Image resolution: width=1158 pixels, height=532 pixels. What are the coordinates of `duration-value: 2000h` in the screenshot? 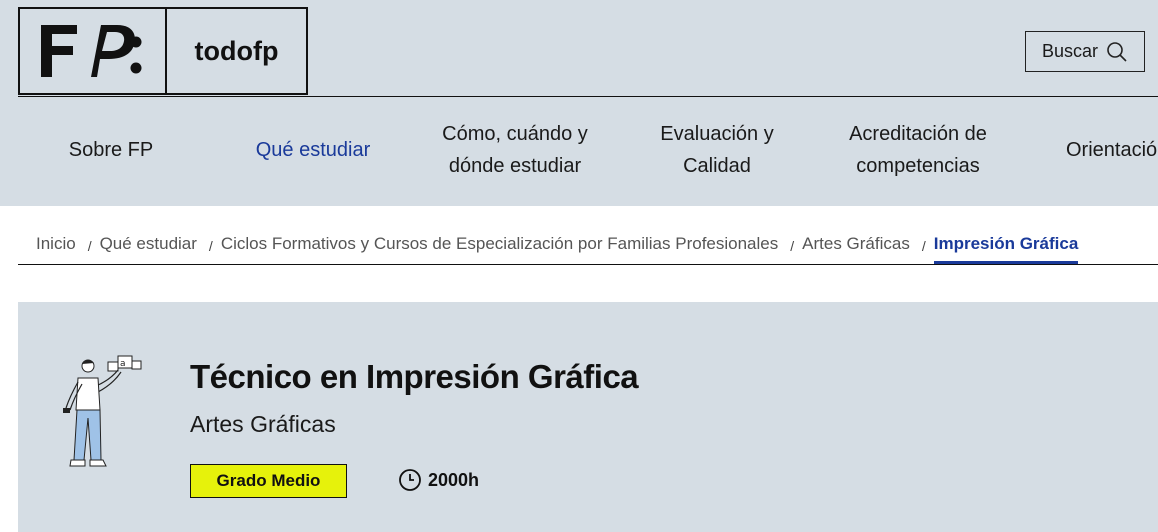 It's located at (454, 479).